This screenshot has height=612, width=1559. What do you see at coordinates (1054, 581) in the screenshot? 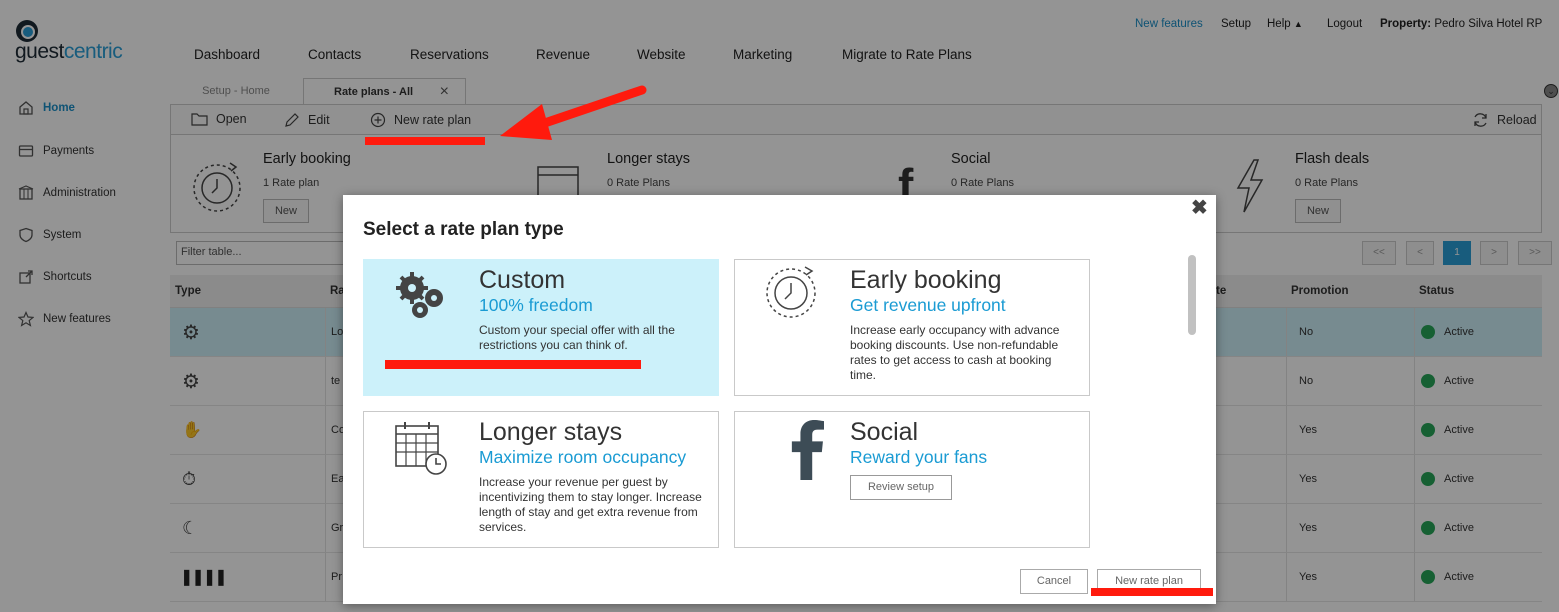
I see `cancel-button: Cancel` at bounding box center [1054, 581].